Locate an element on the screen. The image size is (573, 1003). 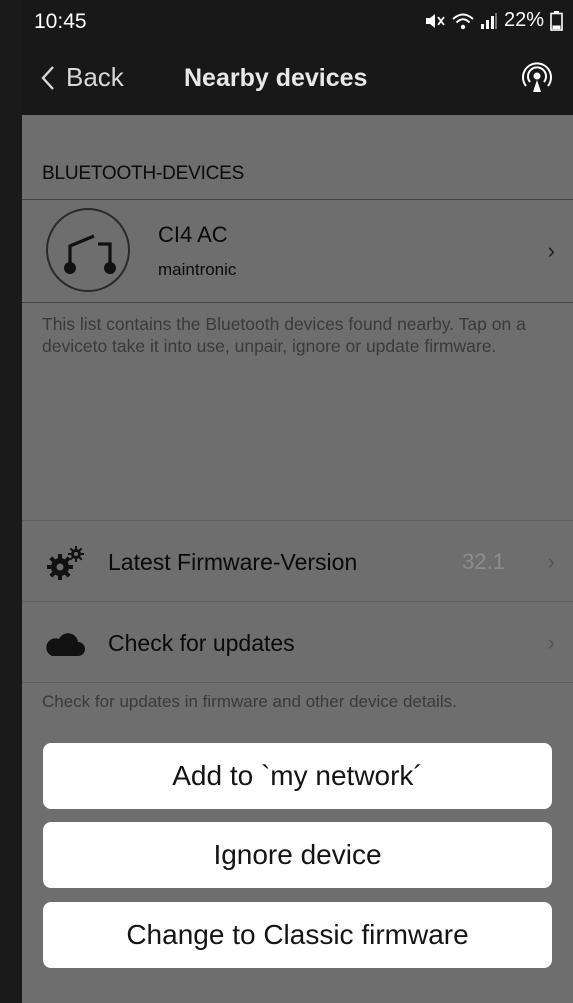
battery-icon is located at coordinates (556, 20).